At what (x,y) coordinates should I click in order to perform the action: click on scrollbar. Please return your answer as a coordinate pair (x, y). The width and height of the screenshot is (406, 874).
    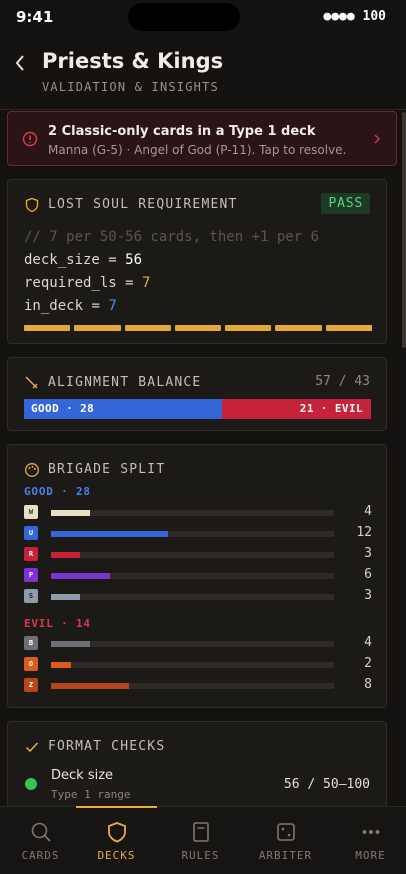
    Looking at the image, I should click on (404, 230).